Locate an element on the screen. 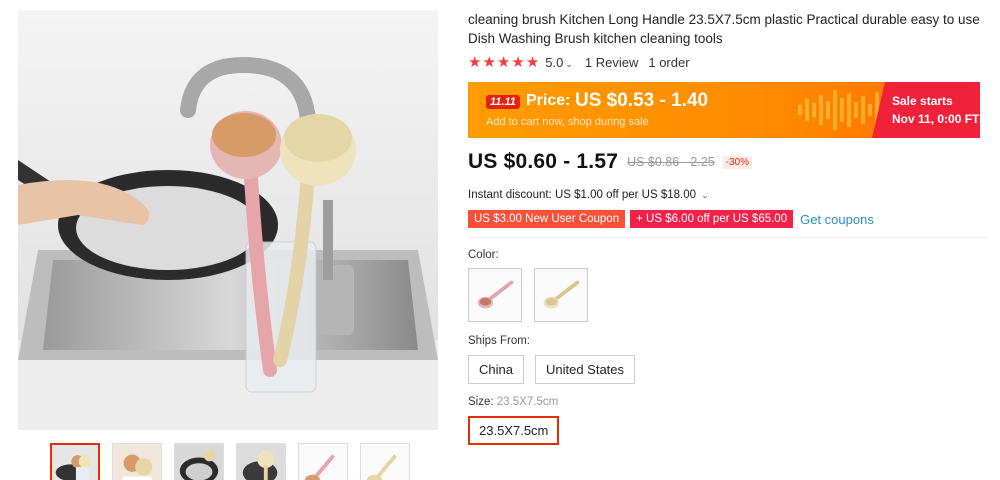 The height and width of the screenshot is (480, 1000). promo-price: US $0.53 - 1.40 is located at coordinates (642, 100).